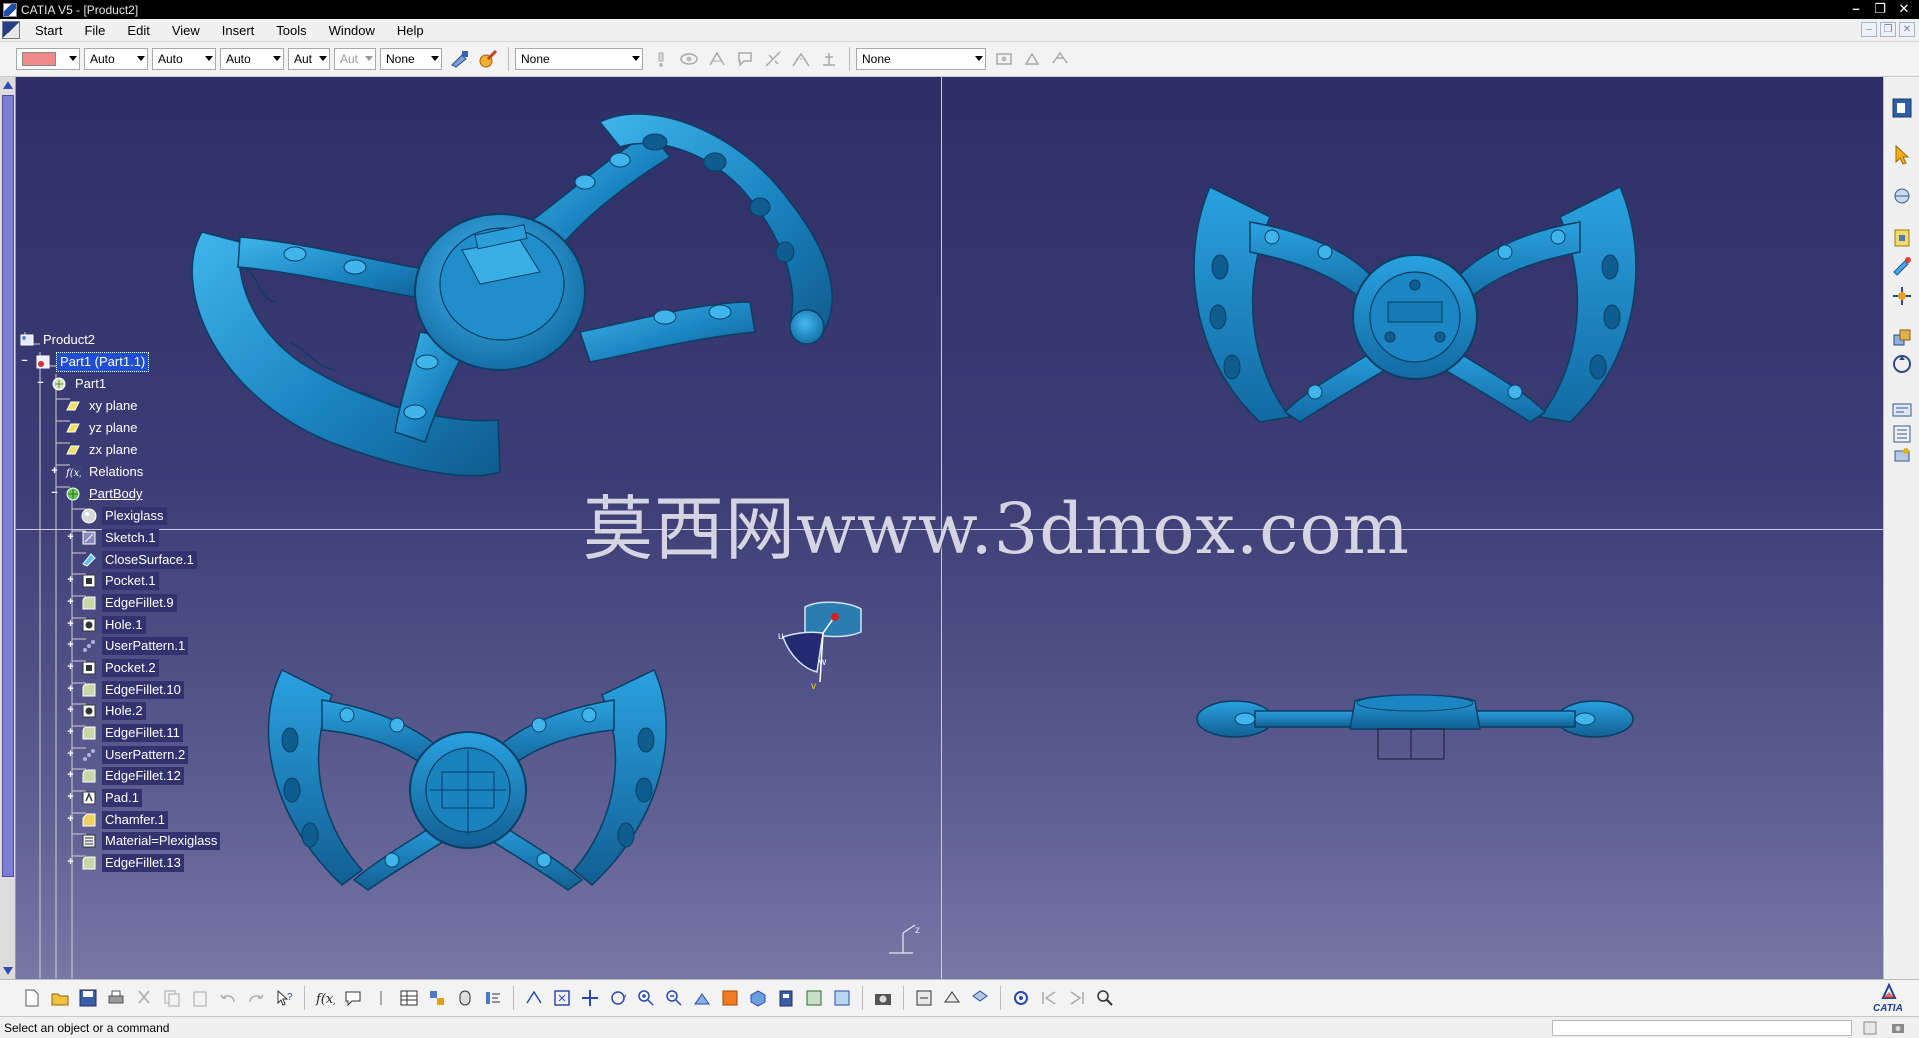 The height and width of the screenshot is (1038, 1919). I want to click on catia-app-icon, so click(10, 9).